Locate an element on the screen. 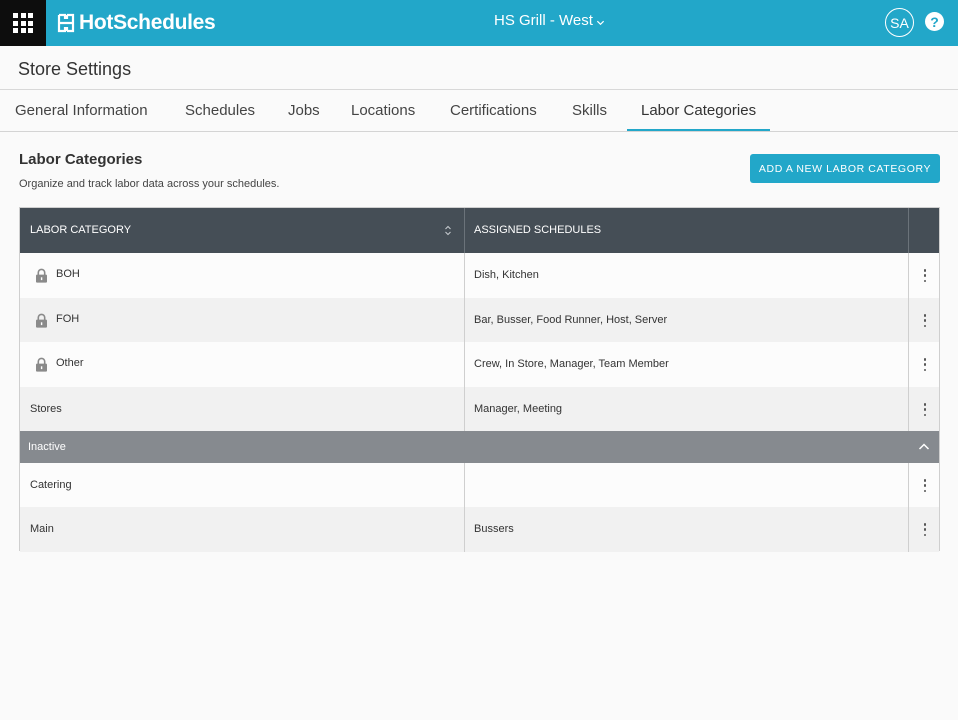  labor-category-name: Other is located at coordinates (70, 363).